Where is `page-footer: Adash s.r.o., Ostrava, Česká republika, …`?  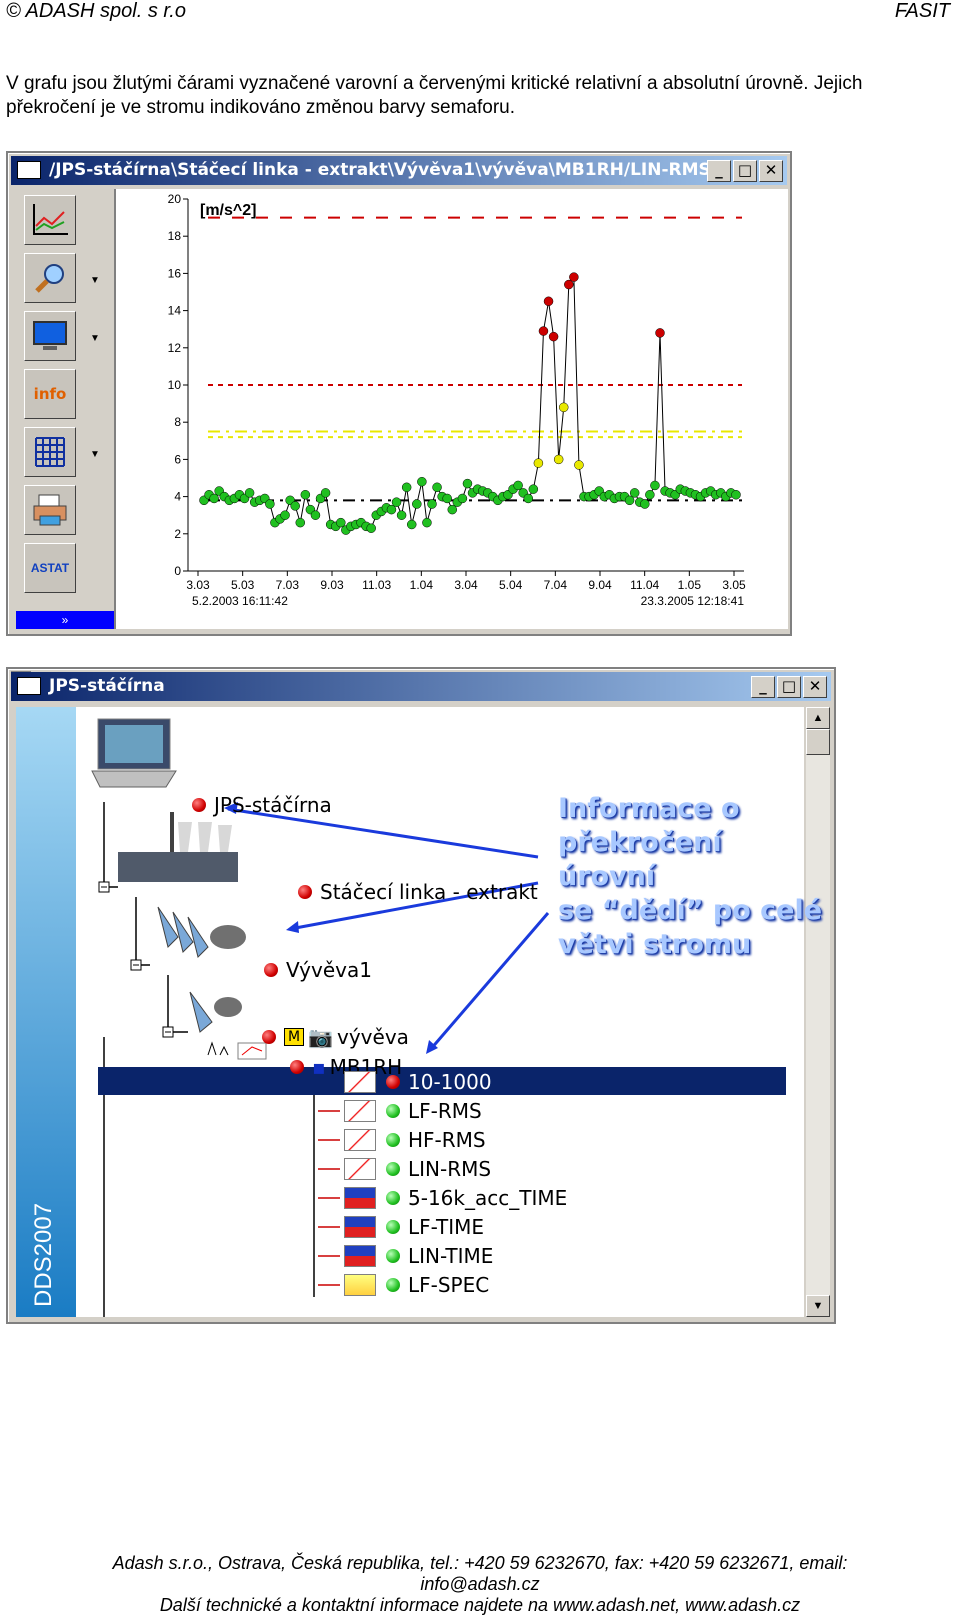 page-footer: Adash s.r.o., Ostrava, Česká republika, … is located at coordinates (480, 1584).